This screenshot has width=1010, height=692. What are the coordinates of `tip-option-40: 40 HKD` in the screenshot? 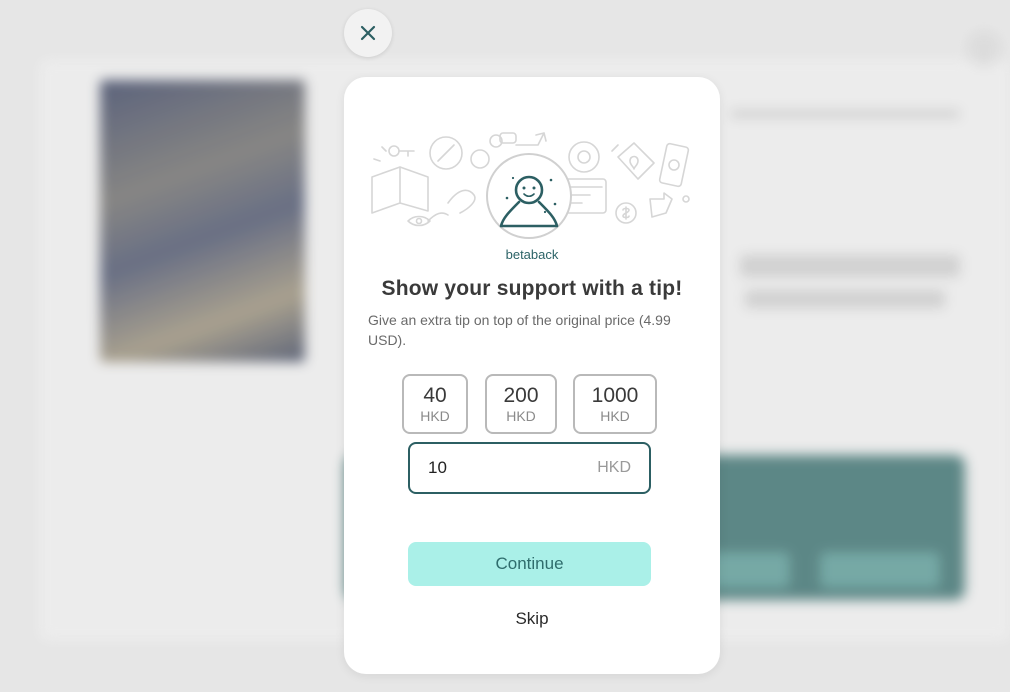 It's located at (435, 404).